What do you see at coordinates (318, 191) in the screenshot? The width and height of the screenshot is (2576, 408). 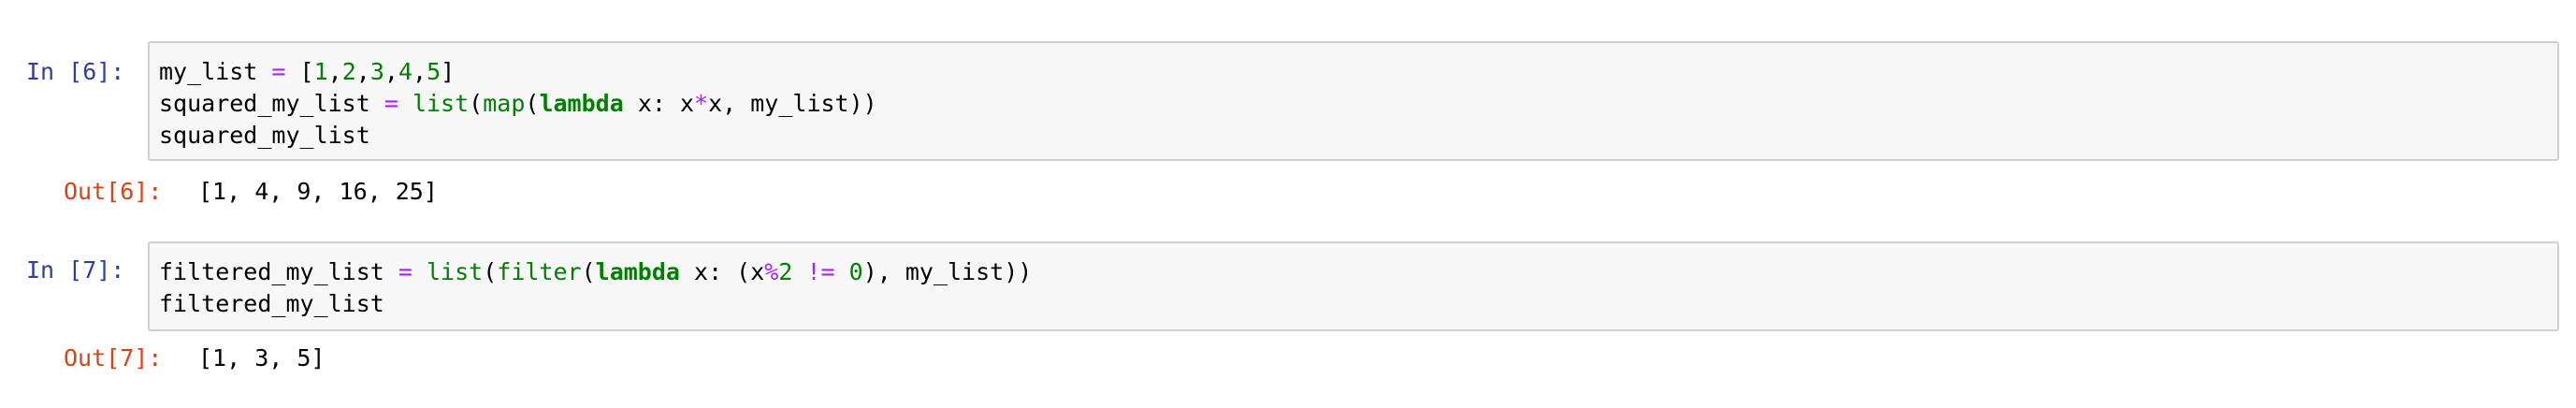 I see `output-6: [1, 4, 9, 16, 25]` at bounding box center [318, 191].